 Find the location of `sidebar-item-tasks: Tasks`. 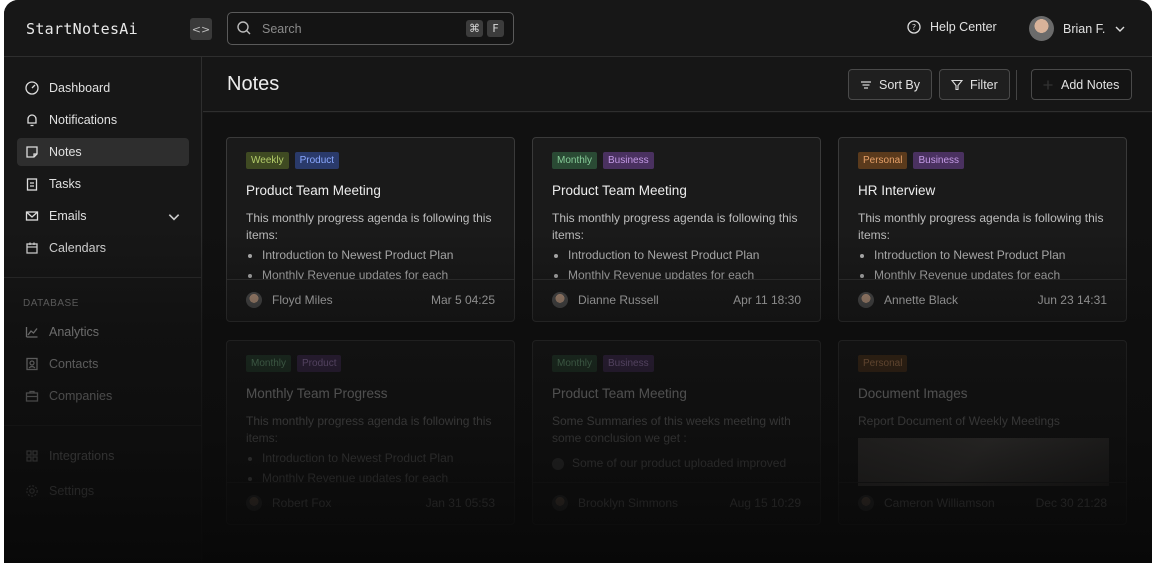

sidebar-item-tasks: Tasks is located at coordinates (103, 184).